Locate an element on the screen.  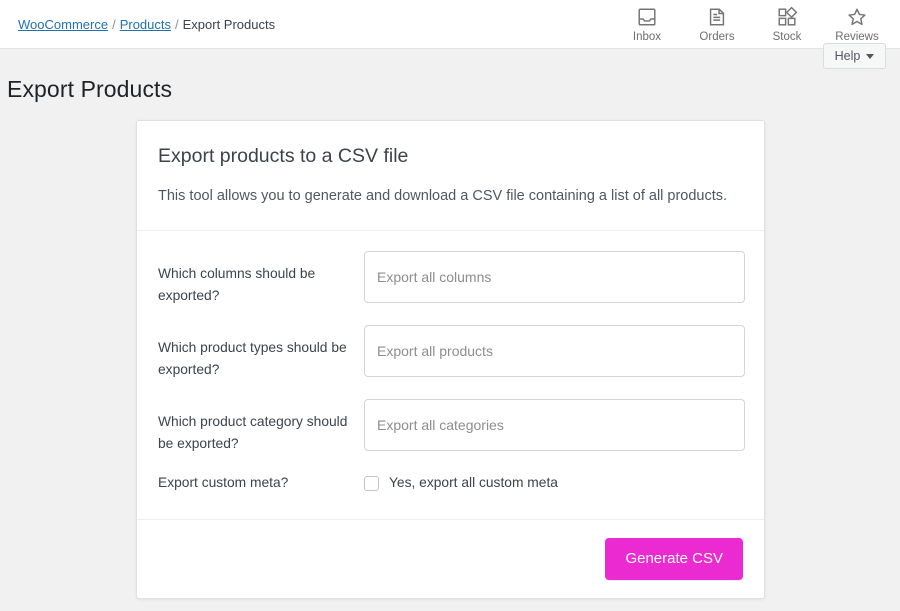
help-dropdown-button: Help is located at coordinates (854, 56).